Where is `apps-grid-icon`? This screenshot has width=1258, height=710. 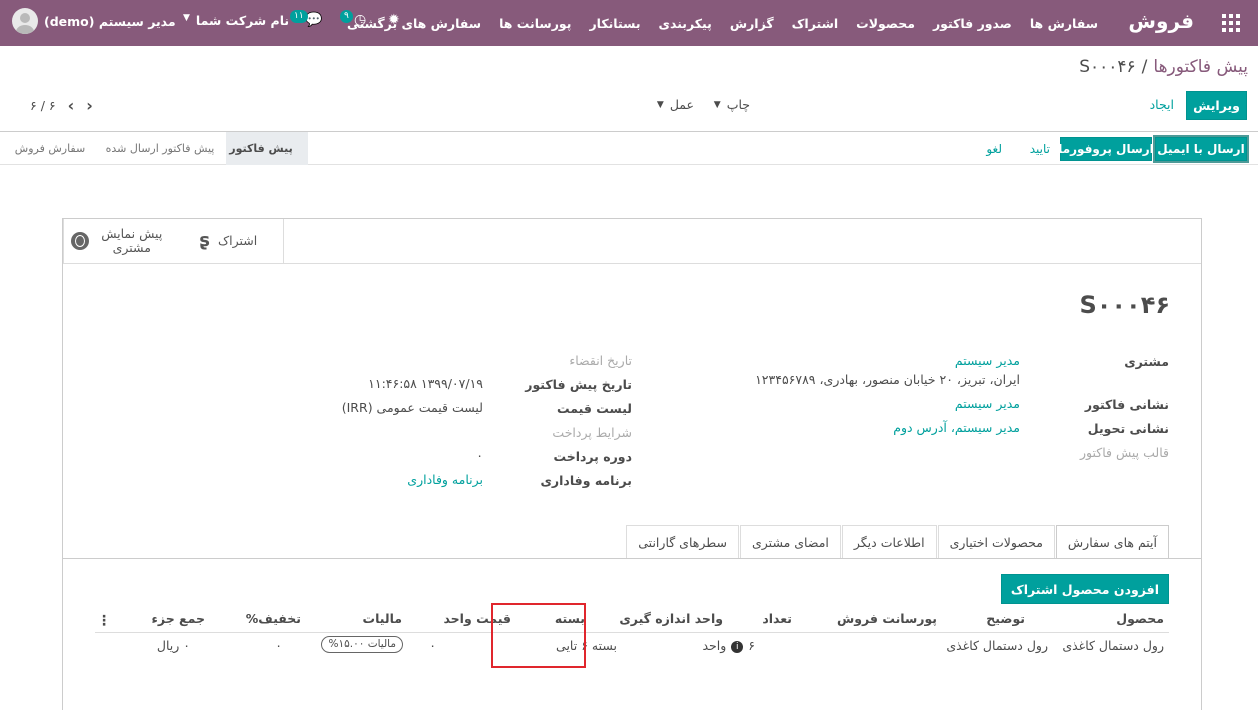 apps-grid-icon is located at coordinates (1231, 23).